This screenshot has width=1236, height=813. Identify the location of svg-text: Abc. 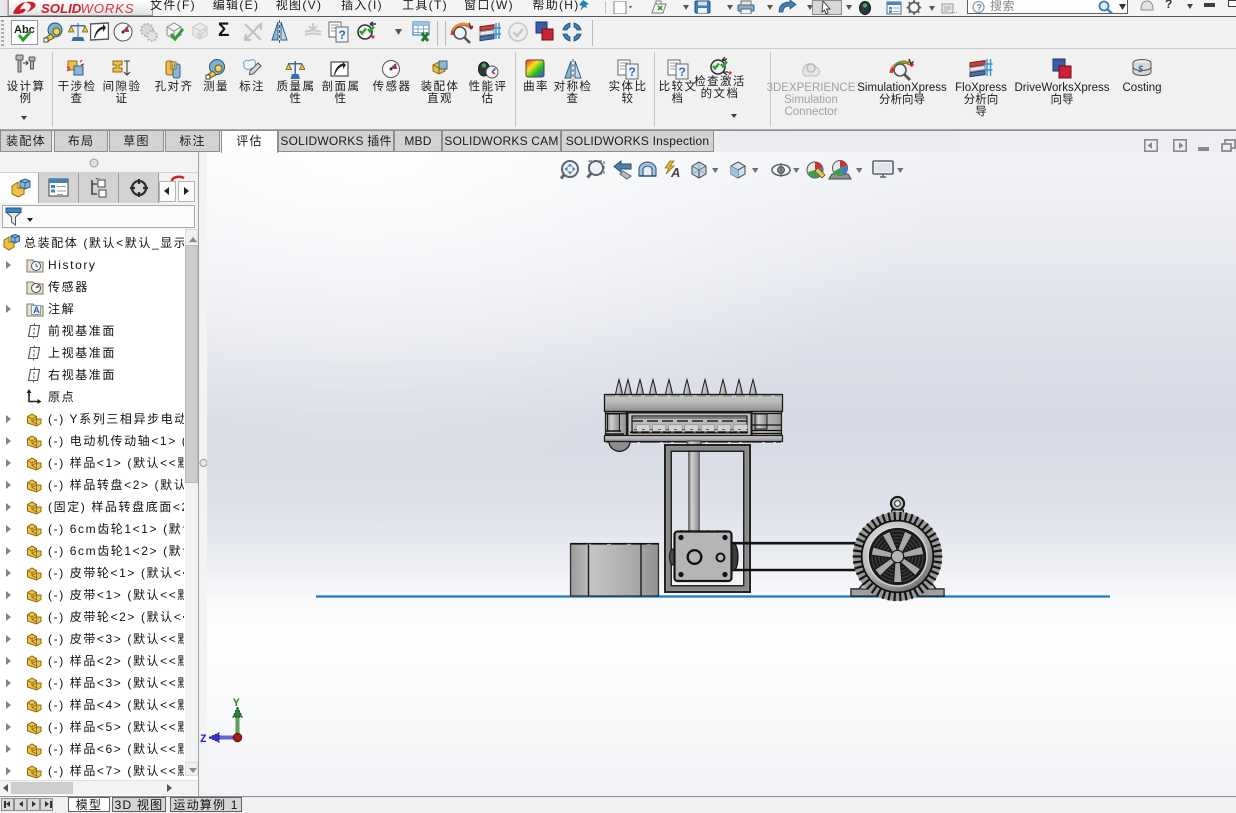
(24, 30).